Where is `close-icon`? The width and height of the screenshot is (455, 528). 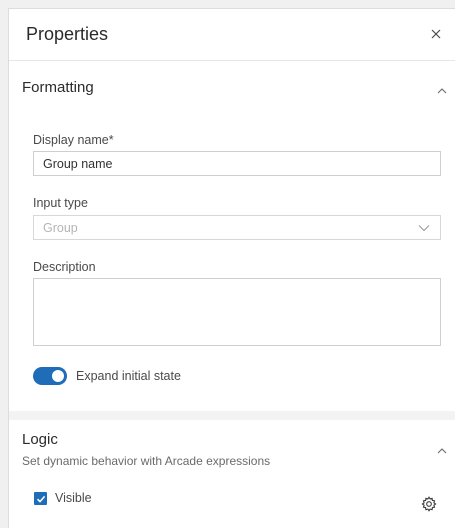
close-icon is located at coordinates (436, 34).